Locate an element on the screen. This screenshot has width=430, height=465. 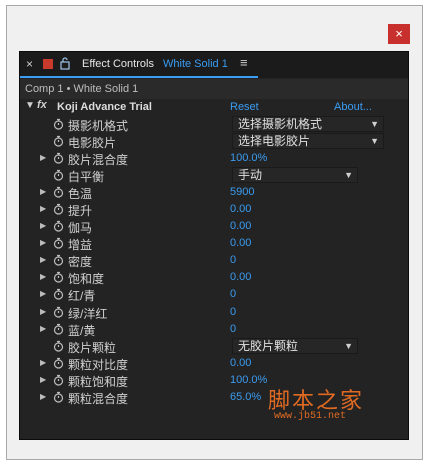
param-row: ▶ 增益 0.00 is located at coordinates (214, 243).